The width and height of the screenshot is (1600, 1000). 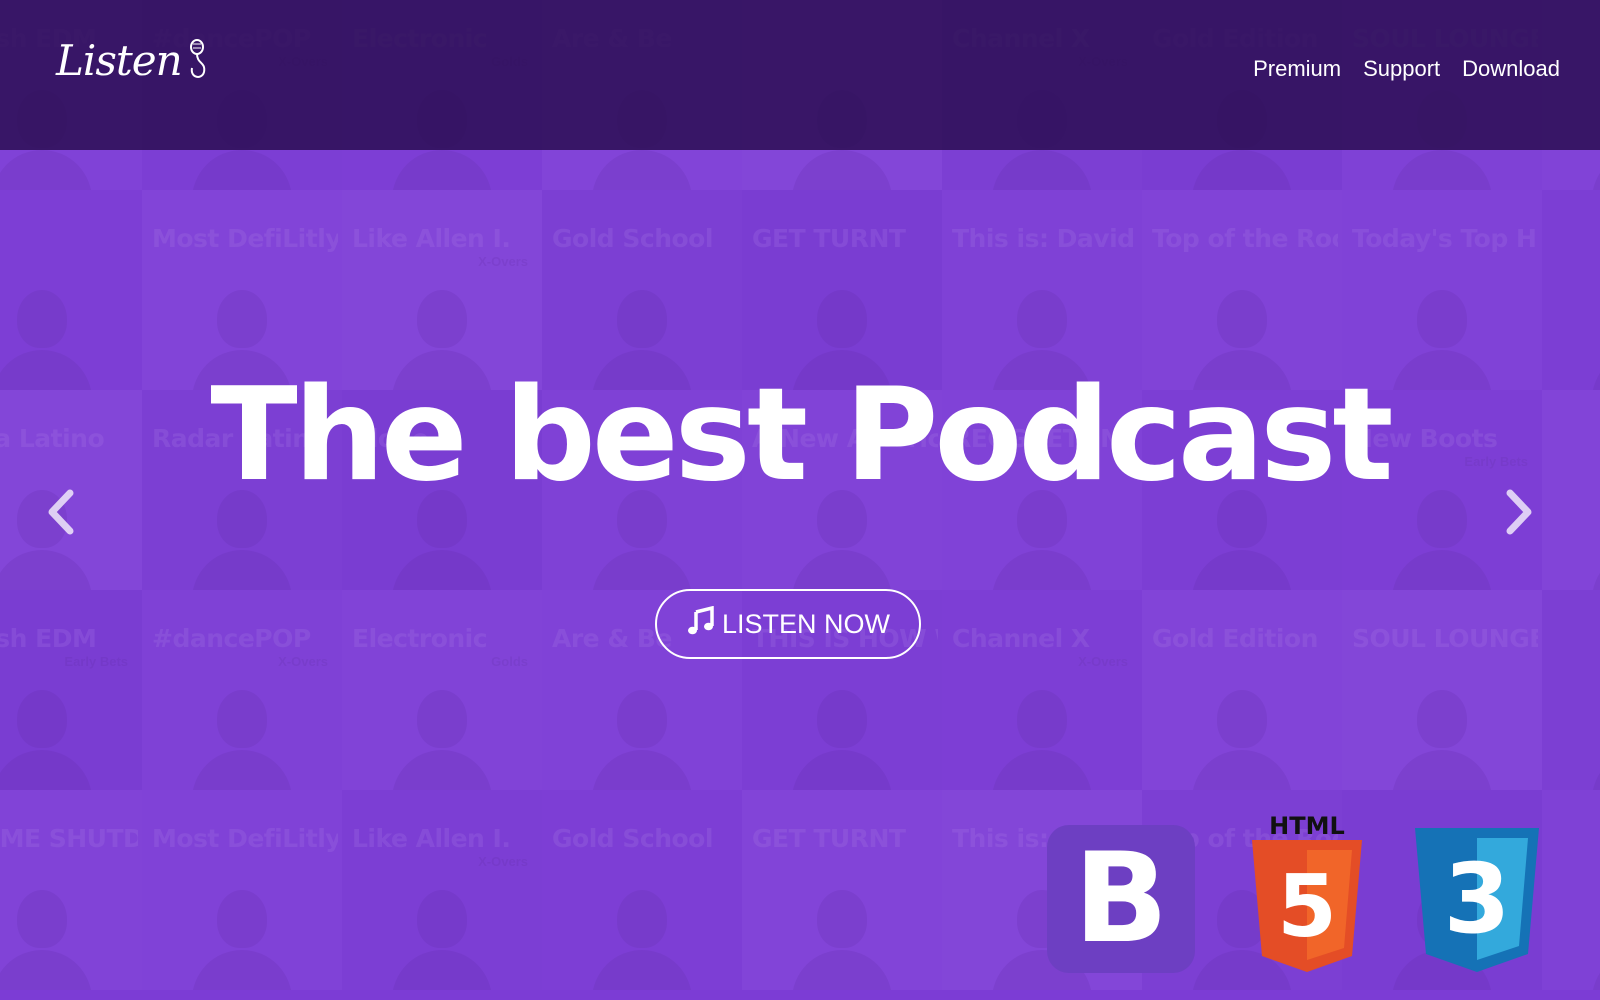 I want to click on carousel-prev-button, so click(x=60, y=512).